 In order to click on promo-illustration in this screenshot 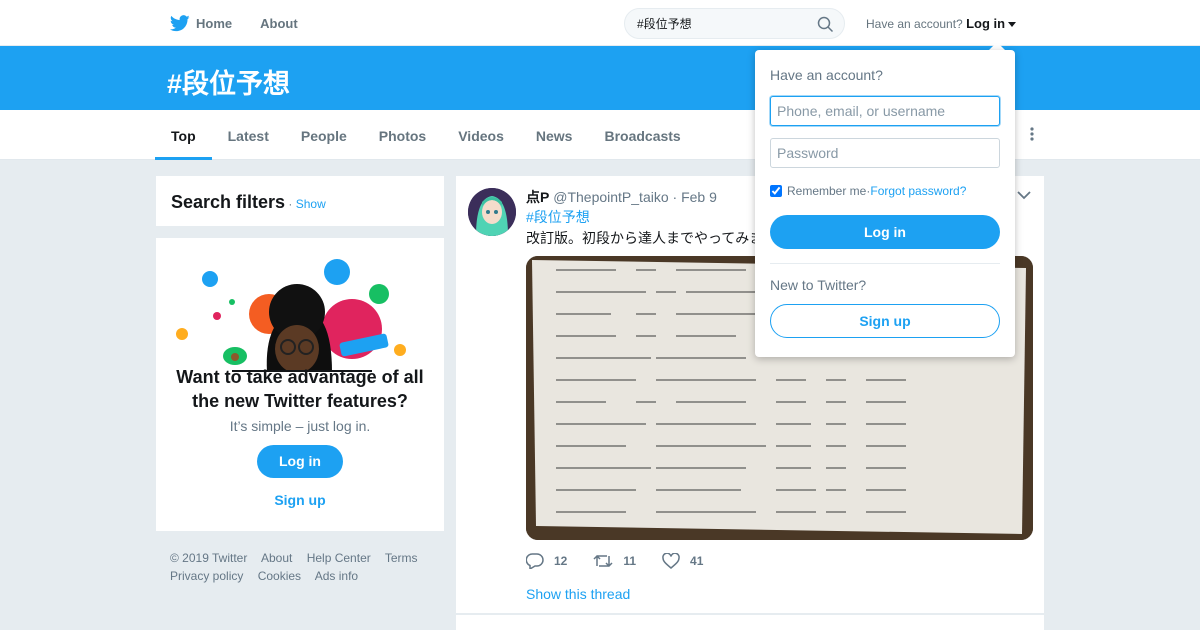, I will do `click(291, 315)`.